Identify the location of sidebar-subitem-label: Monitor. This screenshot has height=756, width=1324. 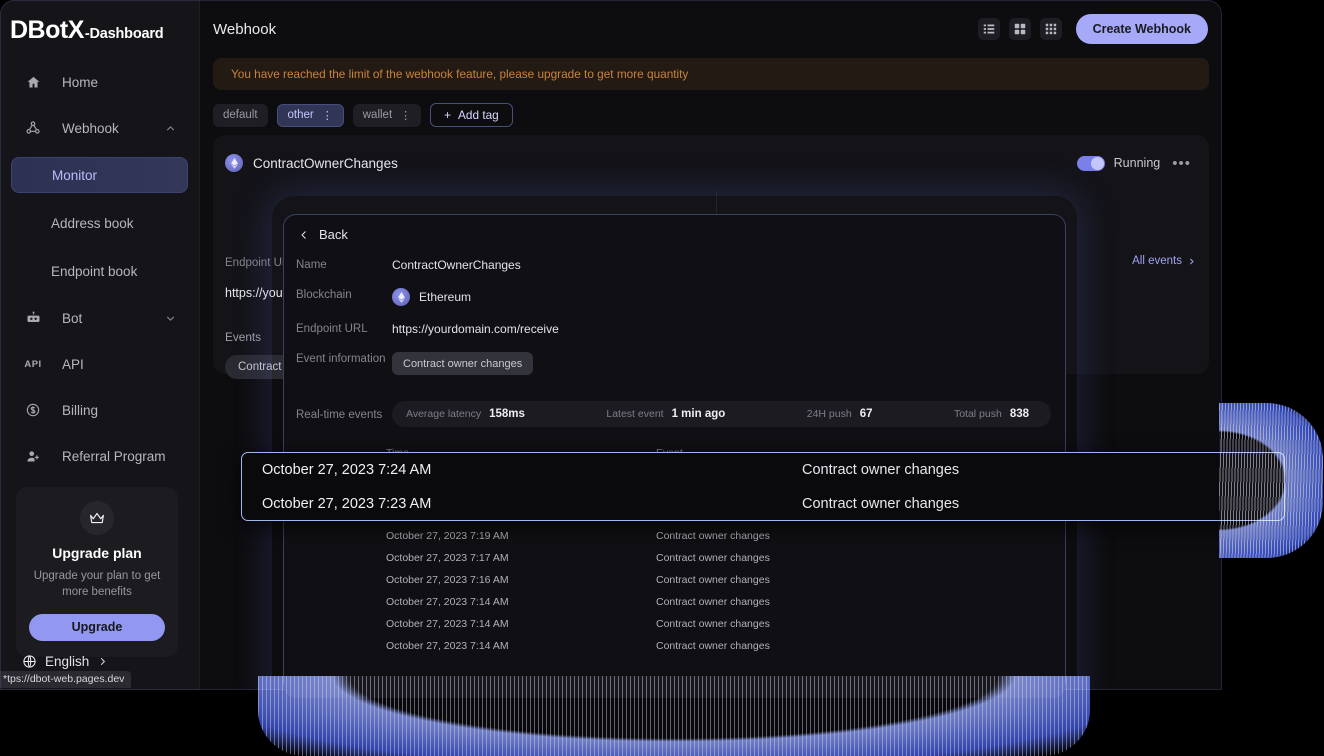
(75, 175).